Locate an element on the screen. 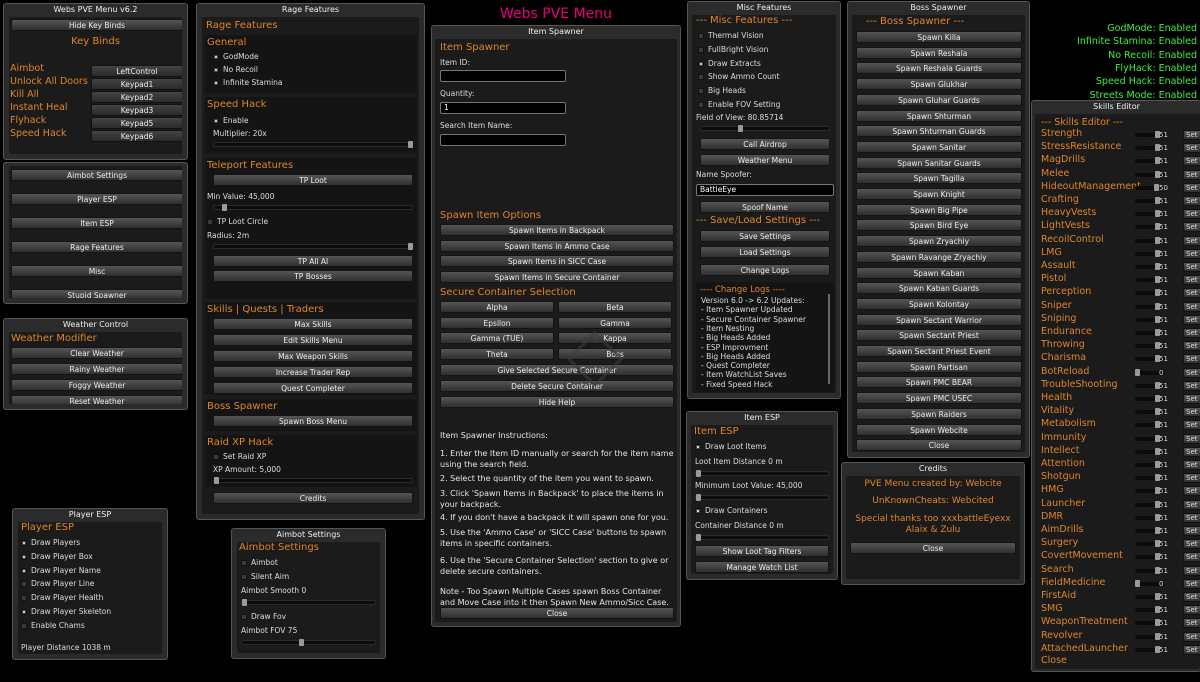 Image resolution: width=1200 pixels, height=682 pixels. boss-spawn-button: Spawn Big Pipe is located at coordinates (939, 209).